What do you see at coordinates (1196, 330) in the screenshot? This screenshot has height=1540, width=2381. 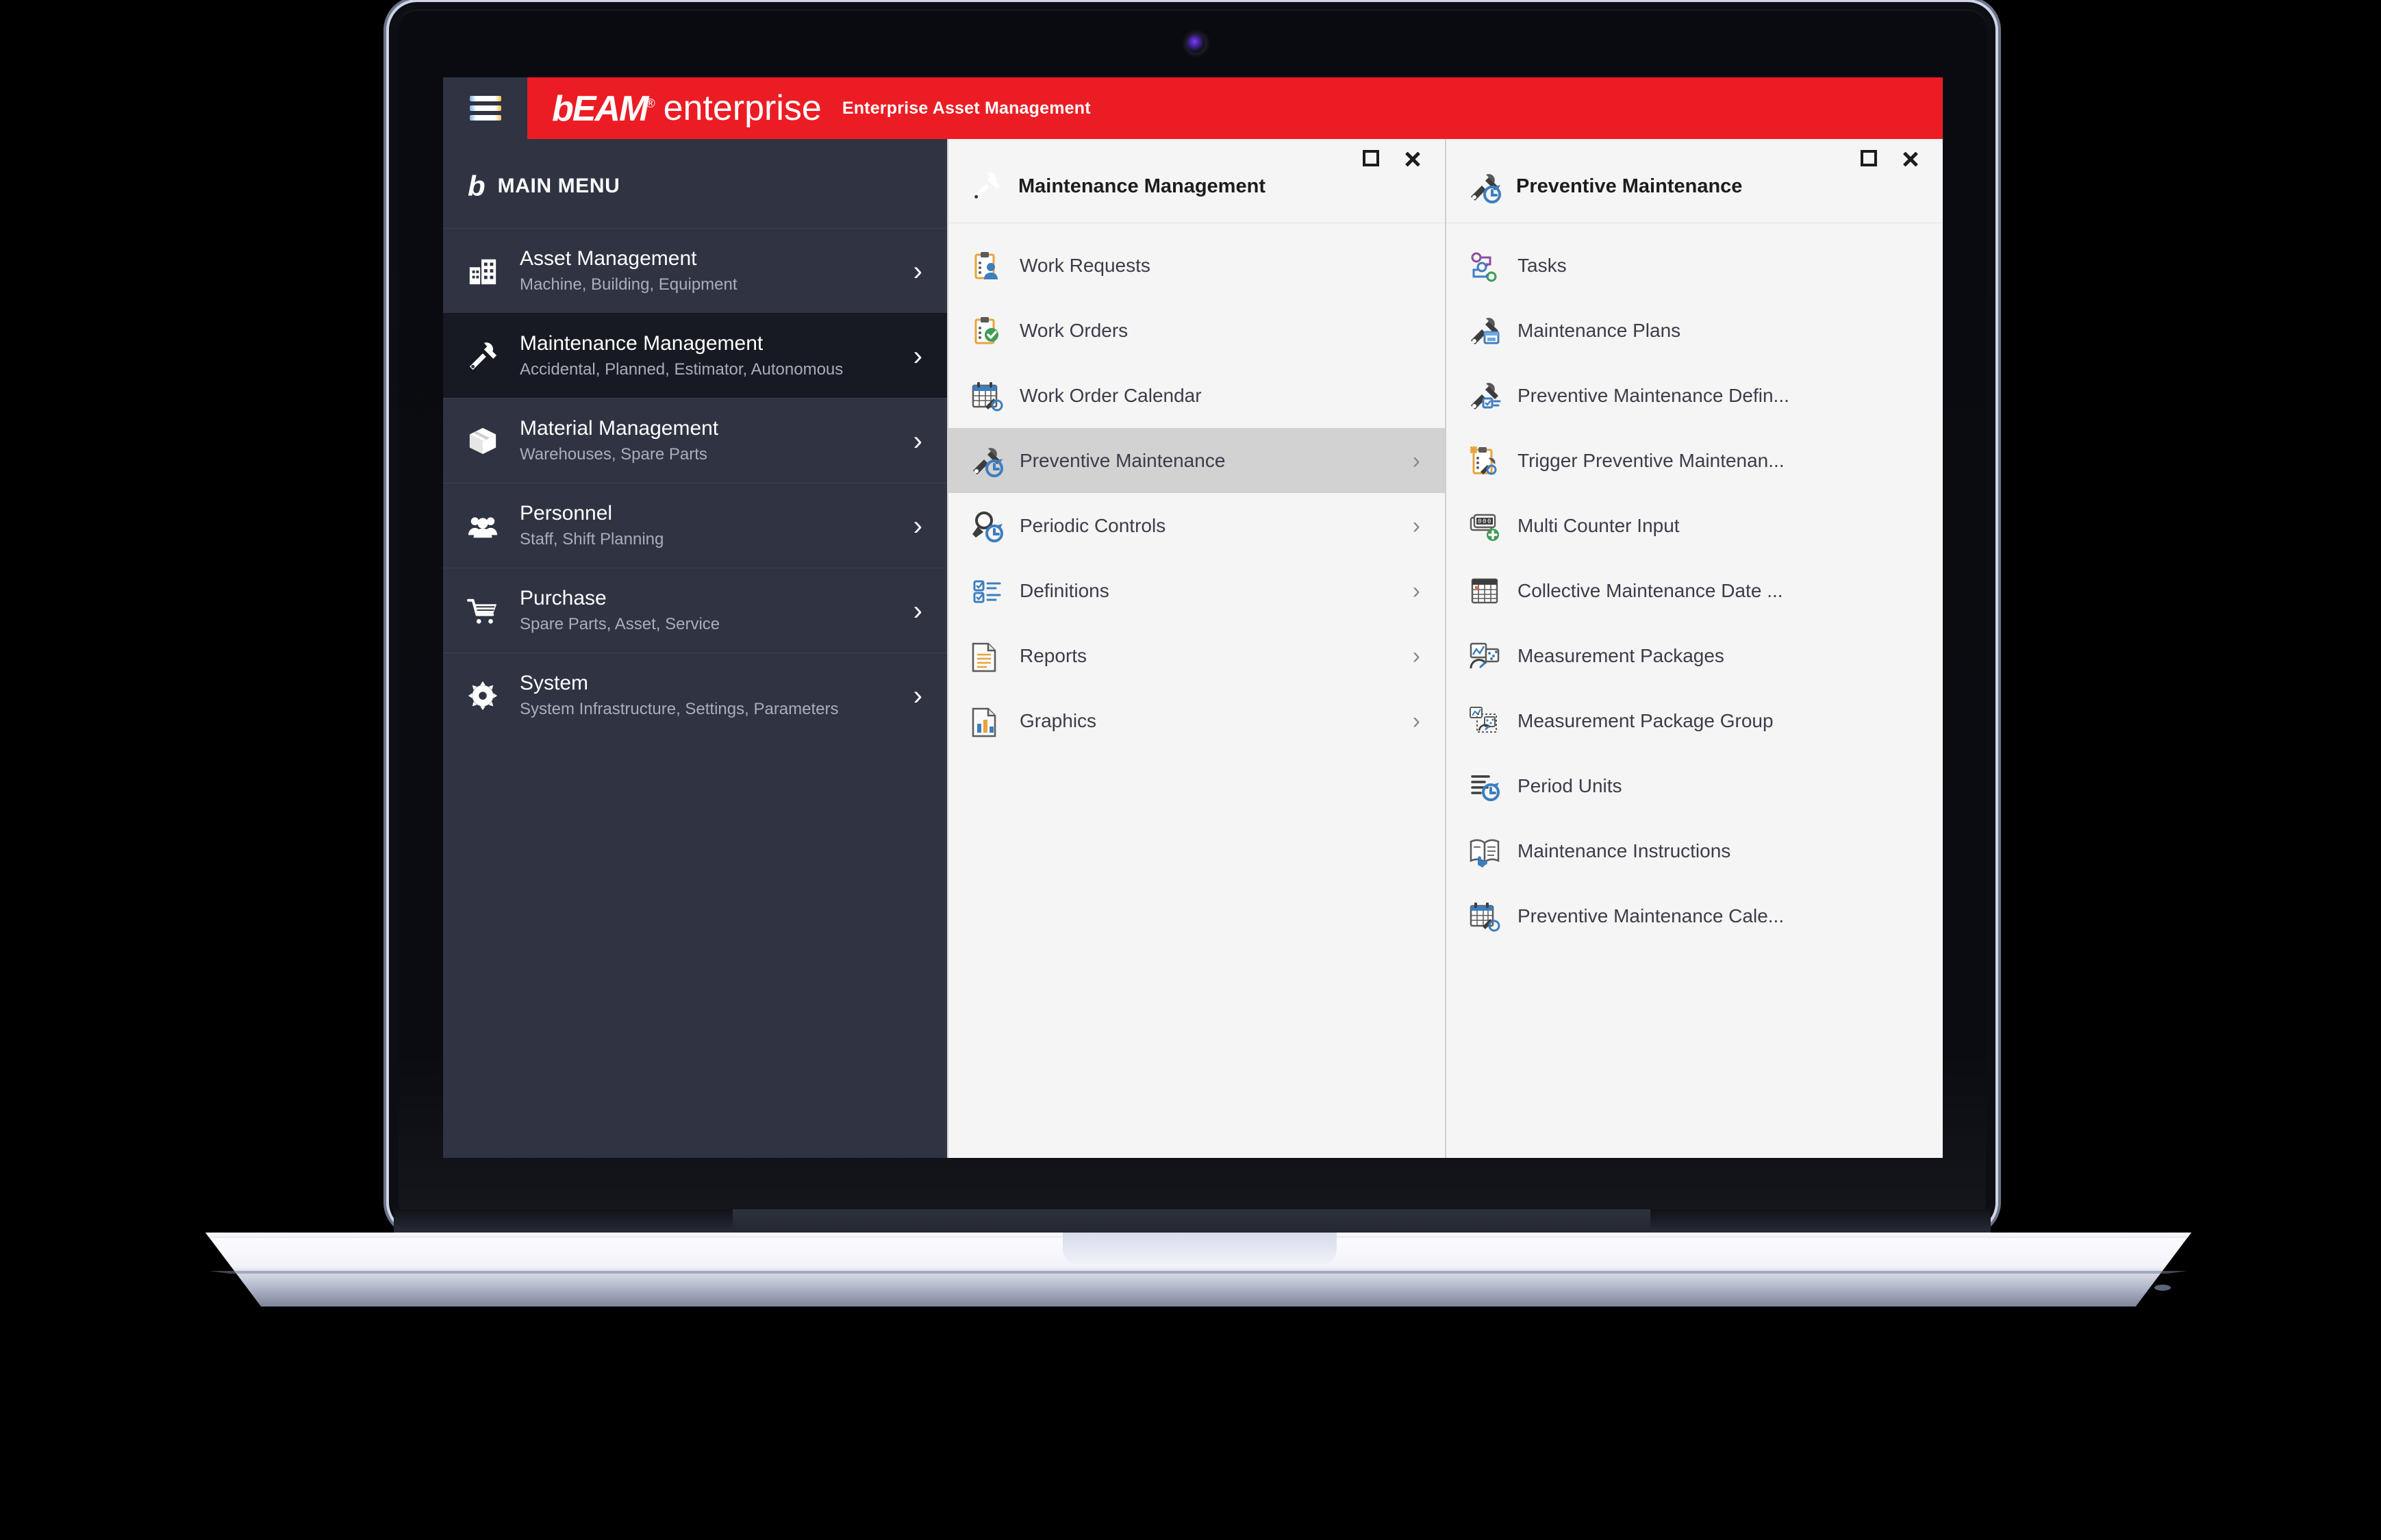 I see `menu-item-work-orders: Work Orders` at bounding box center [1196, 330].